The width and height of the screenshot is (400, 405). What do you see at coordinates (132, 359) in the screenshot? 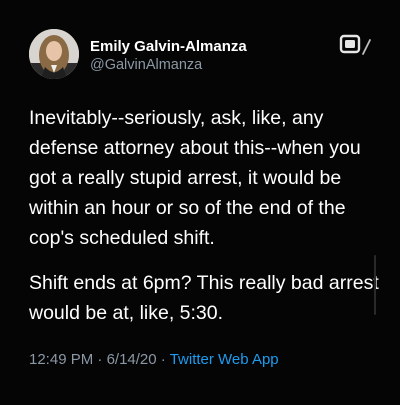
I see `tweet-date: 6/14/20` at bounding box center [132, 359].